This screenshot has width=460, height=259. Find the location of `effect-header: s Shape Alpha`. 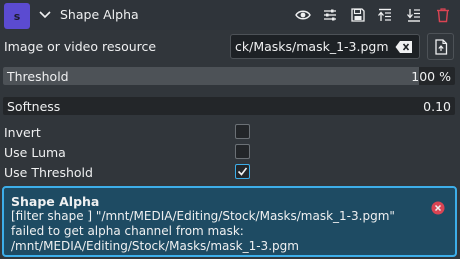

effect-header: s Shape Alpha is located at coordinates (230, 15).